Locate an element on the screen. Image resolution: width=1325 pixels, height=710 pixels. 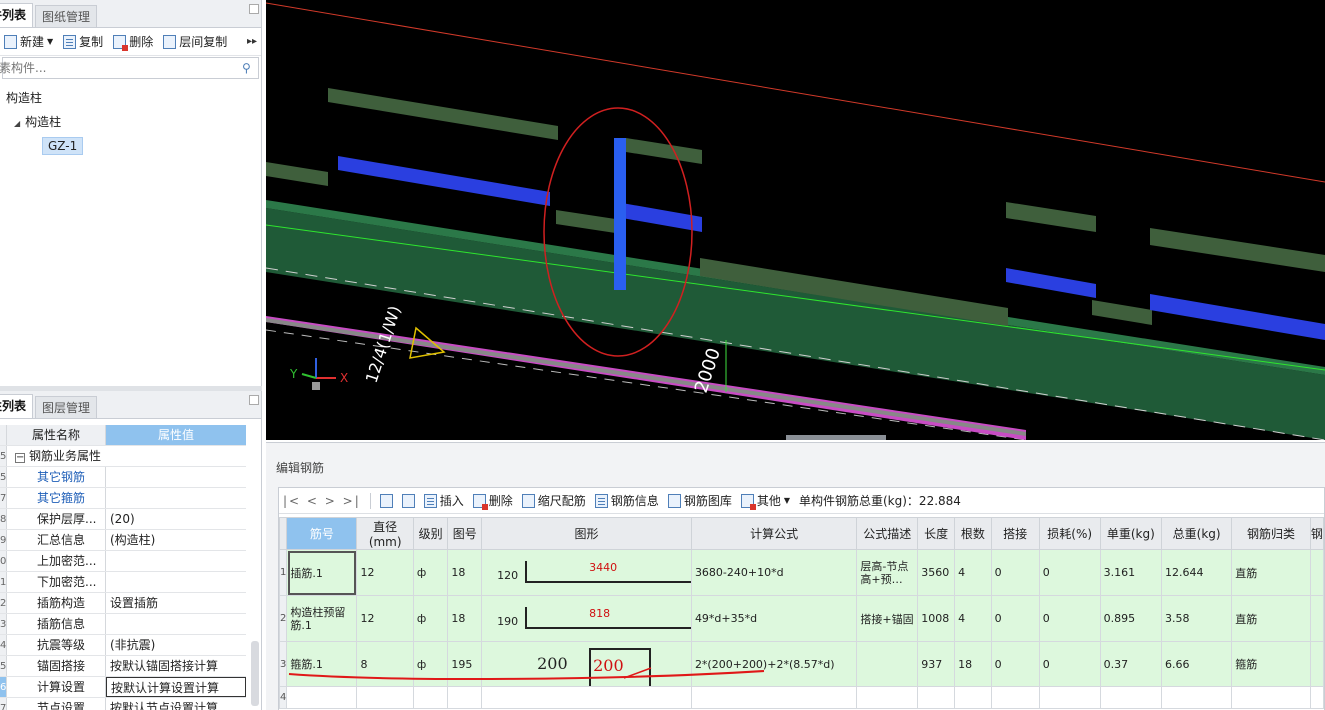
column-header: 计算公式 is located at coordinates (774, 533).